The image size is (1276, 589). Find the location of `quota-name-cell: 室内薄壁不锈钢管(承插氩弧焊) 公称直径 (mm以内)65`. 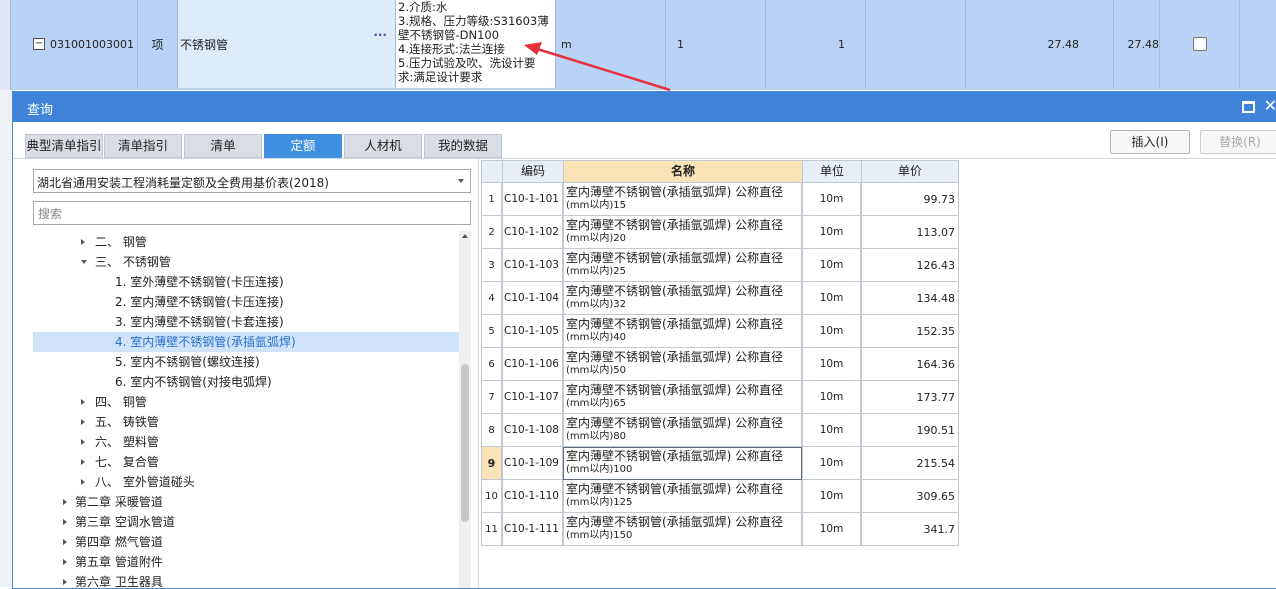

quota-name-cell: 室内薄壁不锈钢管(承插氩弧焊) 公称直径 (mm以内)65 is located at coordinates (682, 397).